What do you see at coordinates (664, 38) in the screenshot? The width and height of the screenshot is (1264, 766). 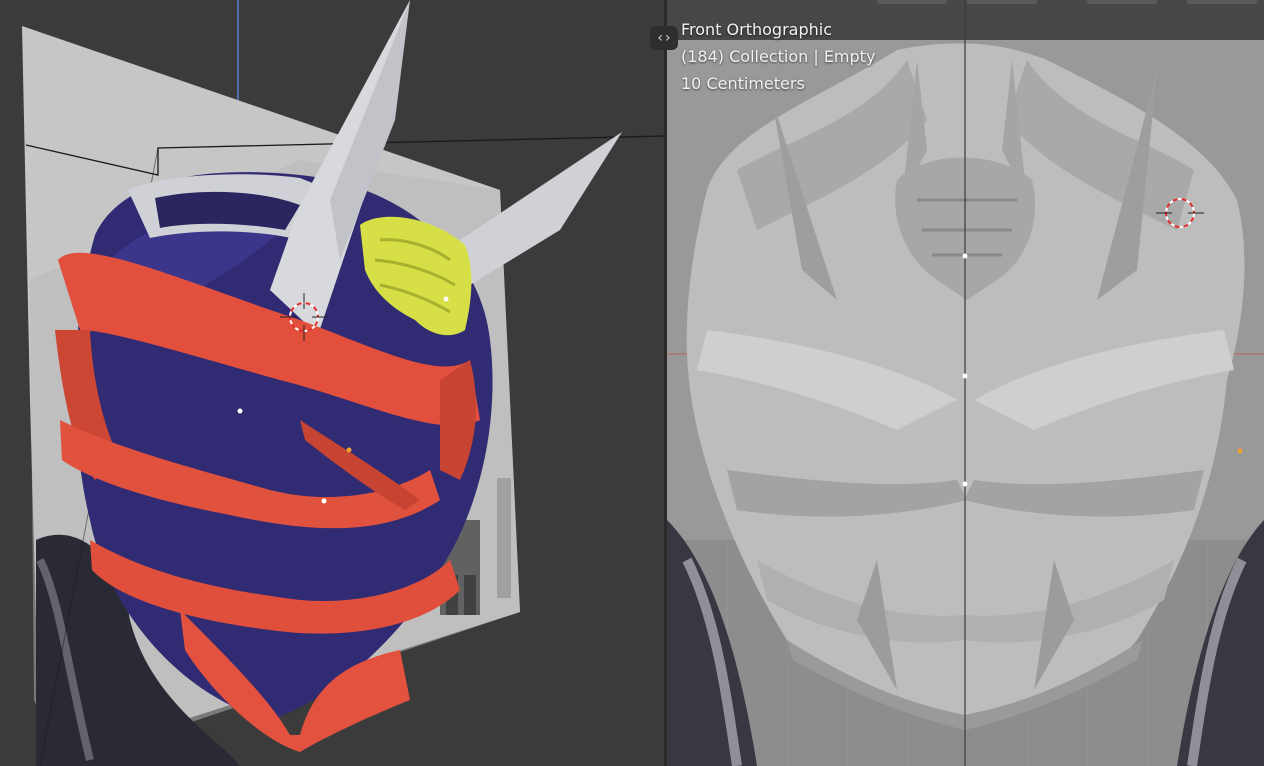 I see `area-toggle-button: ‹ ›` at bounding box center [664, 38].